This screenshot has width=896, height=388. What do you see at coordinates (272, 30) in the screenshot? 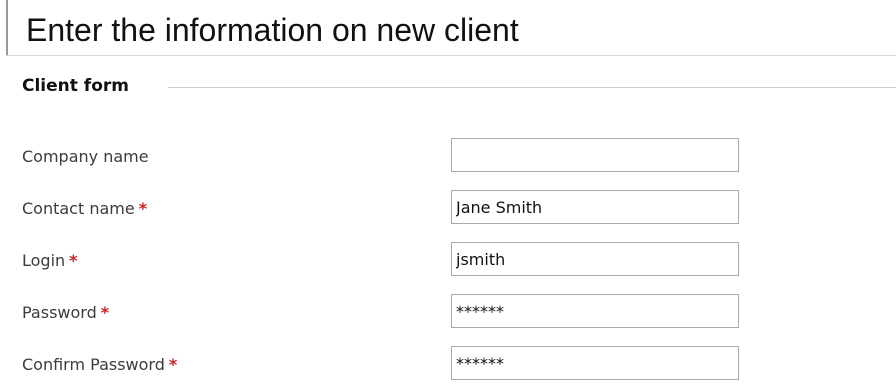
I see `page-title: Enter the information on new client` at bounding box center [272, 30].